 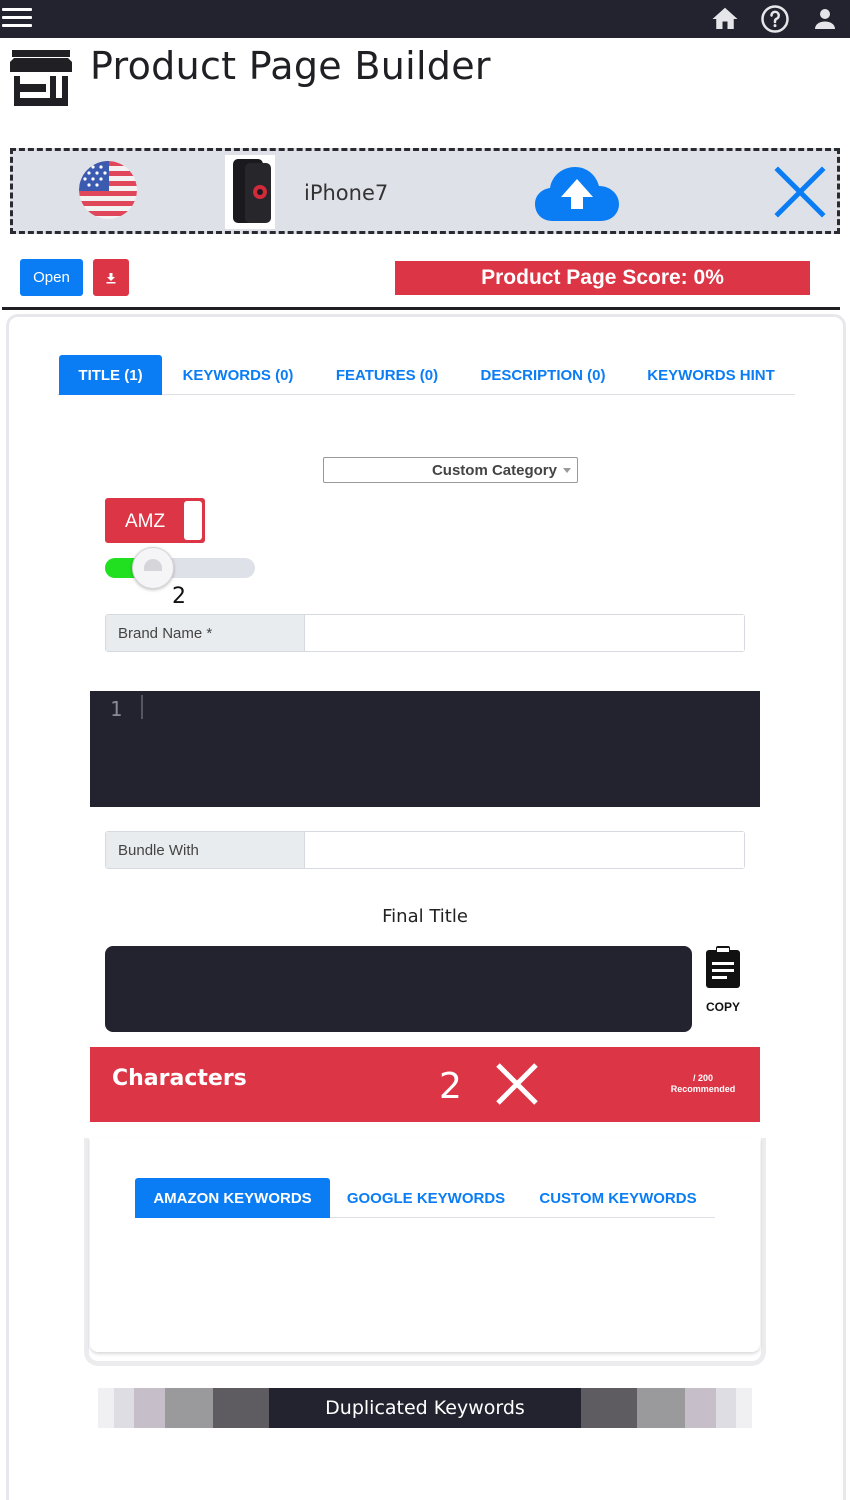 I want to click on characters-limit: / 200 Recommended, so click(x=703, y=1083).